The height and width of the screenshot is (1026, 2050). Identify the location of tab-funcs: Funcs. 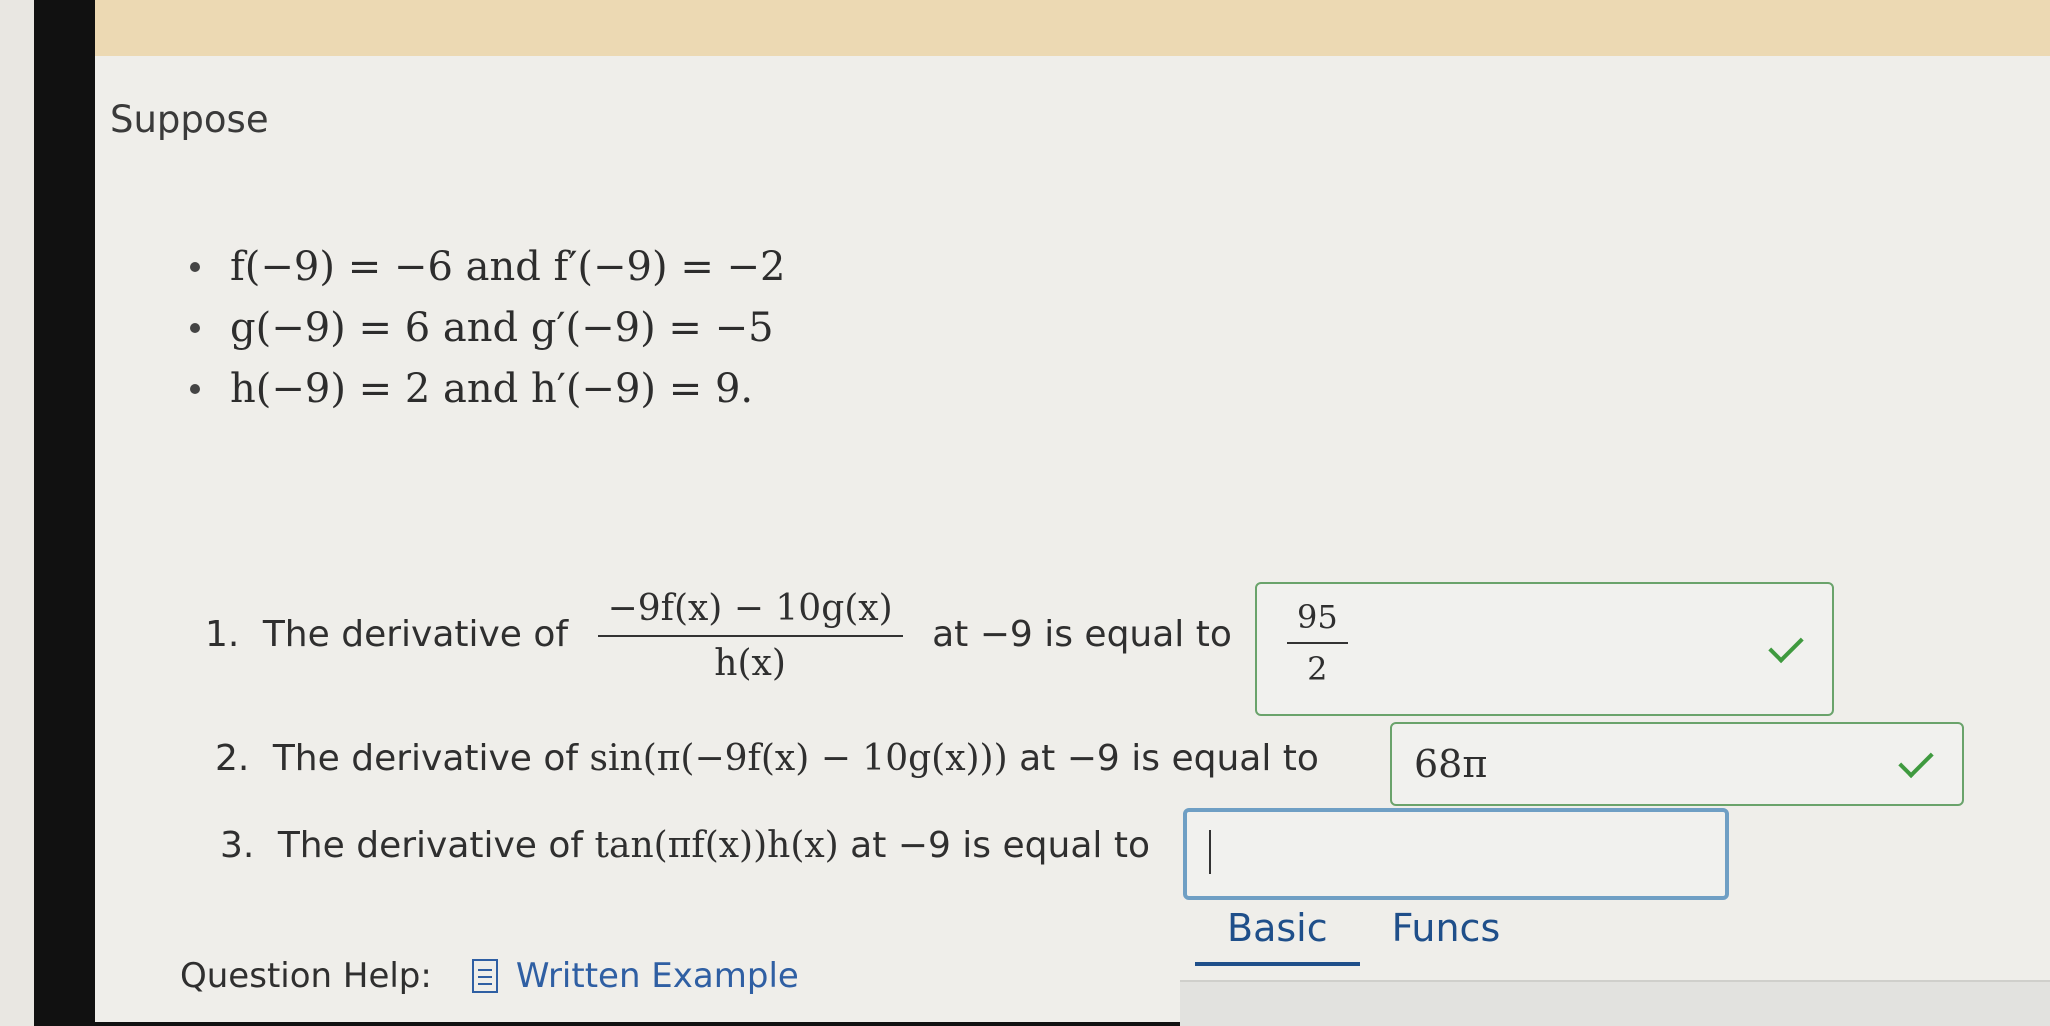
(1446, 933).